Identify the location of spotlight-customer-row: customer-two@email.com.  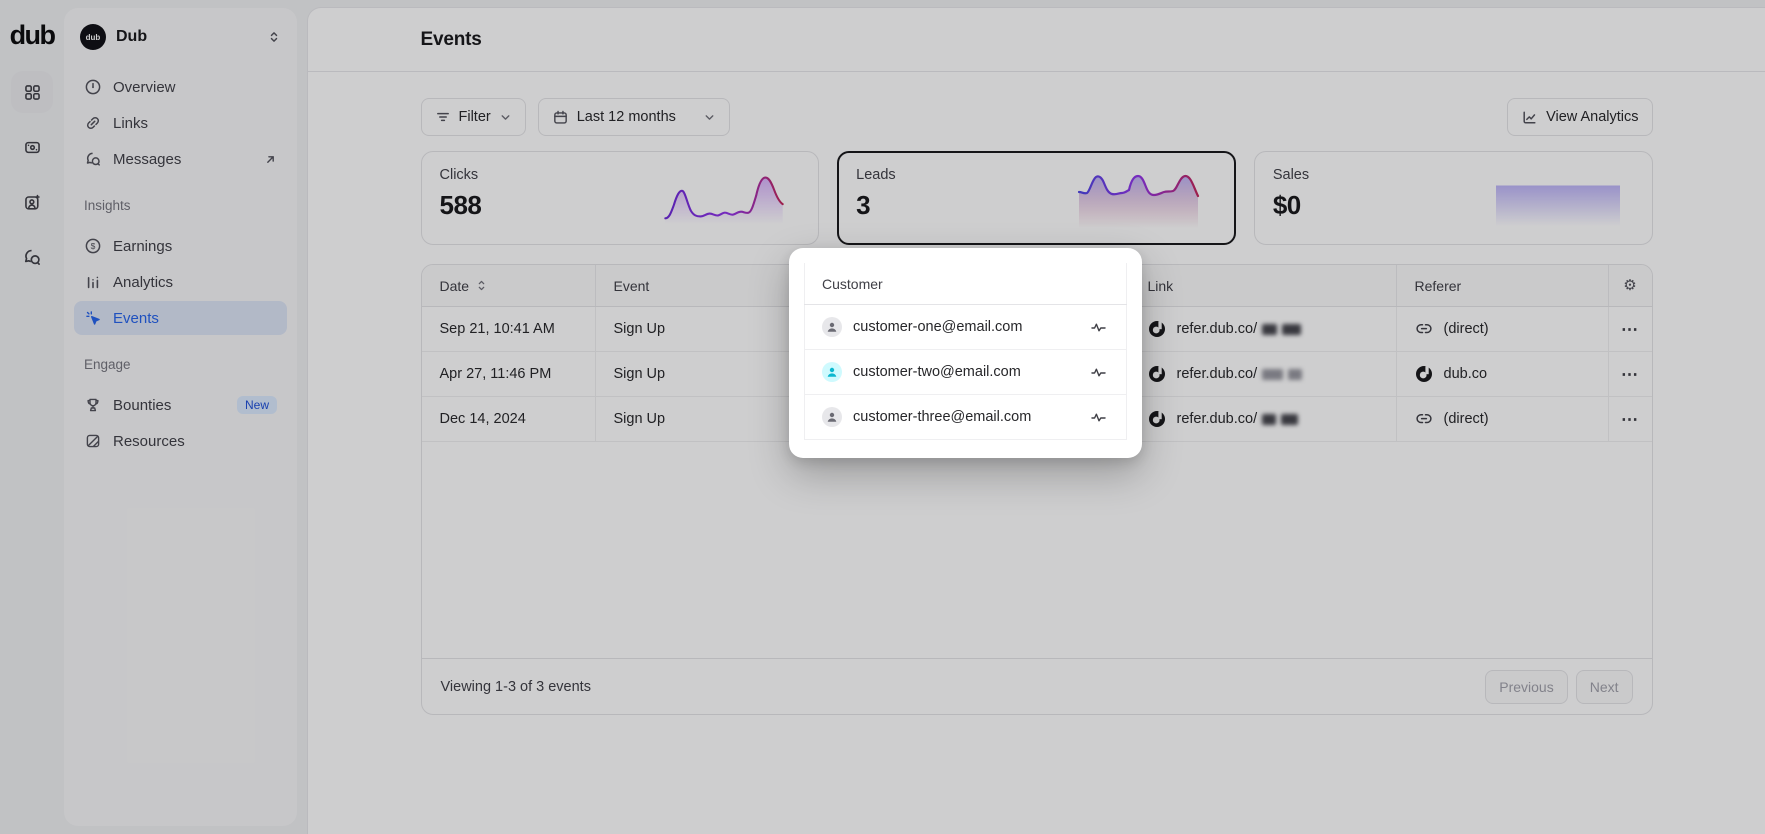
(965, 372).